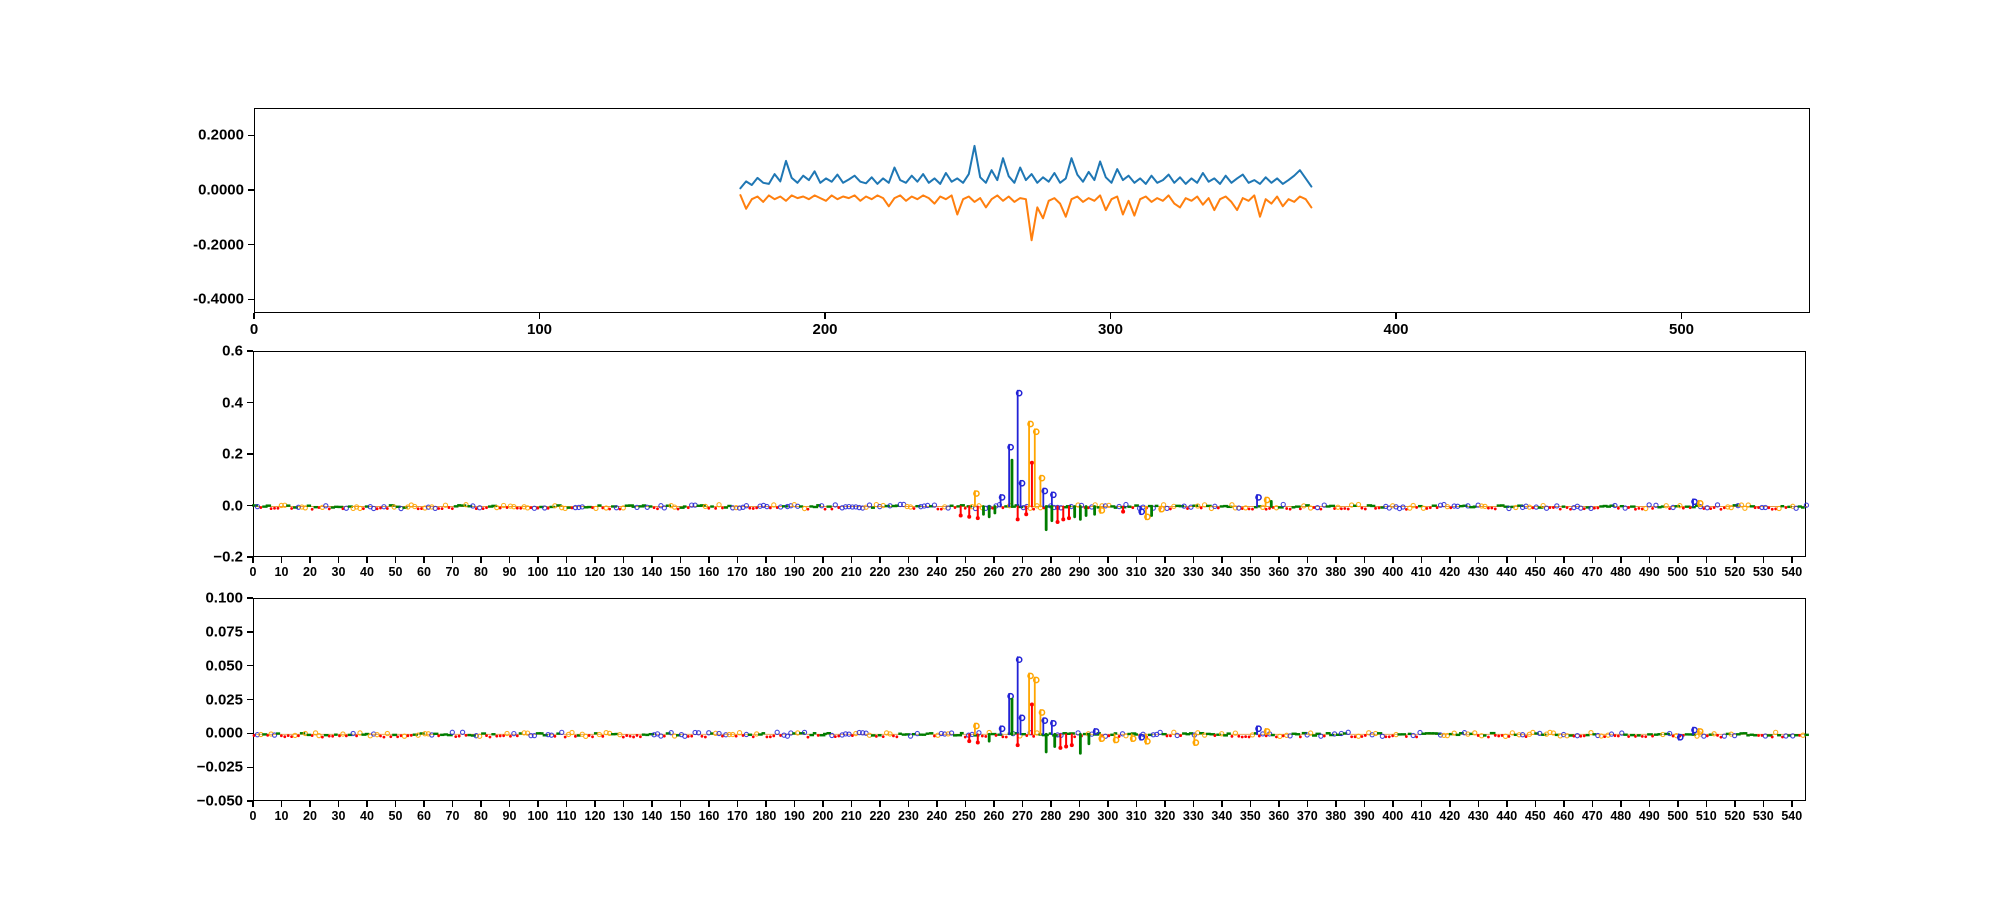 The height and width of the screenshot is (900, 2000). What do you see at coordinates (1336, 816) in the screenshot?
I see `x-tick-label: 380` at bounding box center [1336, 816].